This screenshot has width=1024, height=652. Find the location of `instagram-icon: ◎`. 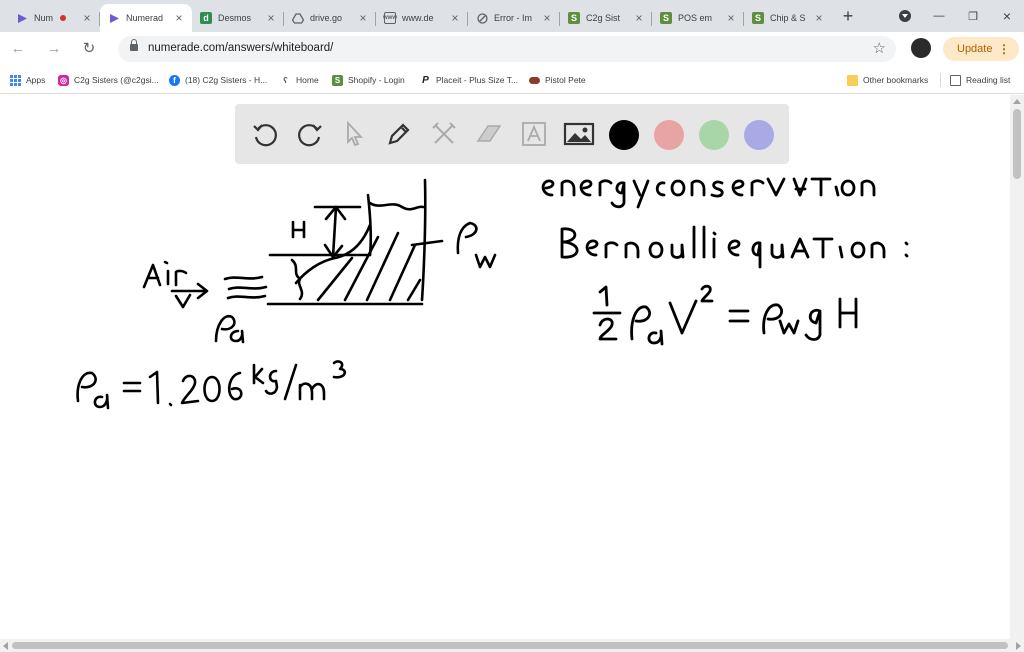

instagram-icon: ◎ is located at coordinates (63, 80).